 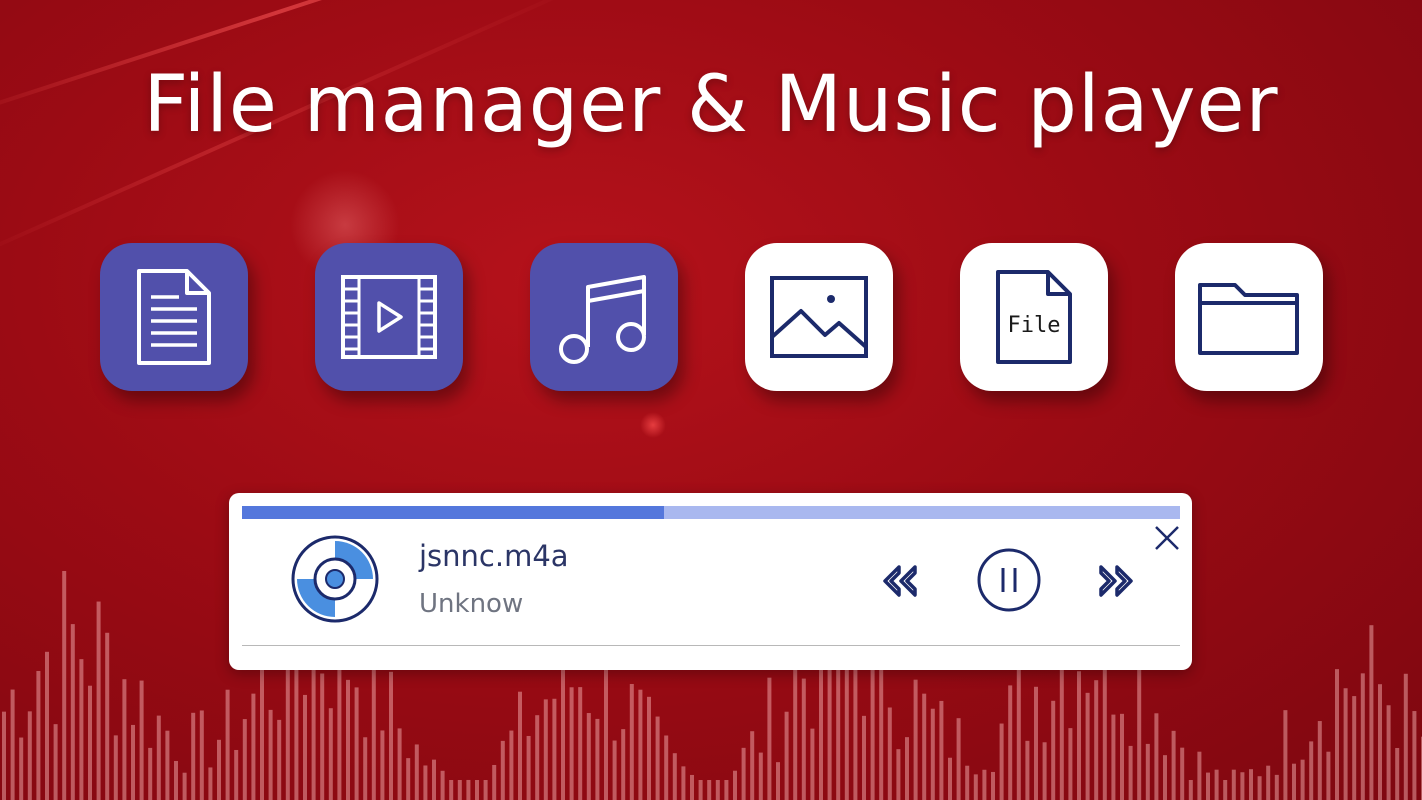 What do you see at coordinates (471, 604) in the screenshot?
I see `track-artist: Unknow` at bounding box center [471, 604].